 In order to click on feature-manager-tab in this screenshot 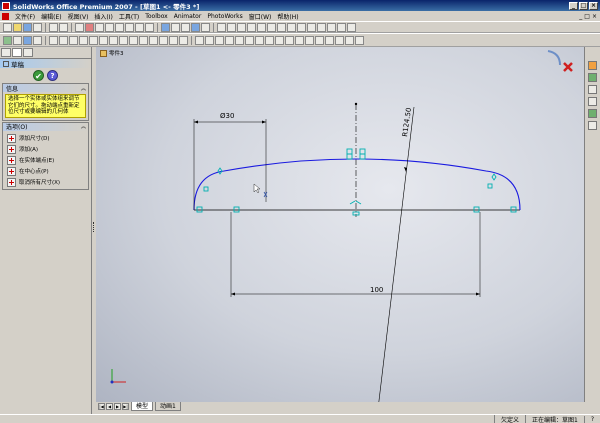, I will do `click(6, 52)`.